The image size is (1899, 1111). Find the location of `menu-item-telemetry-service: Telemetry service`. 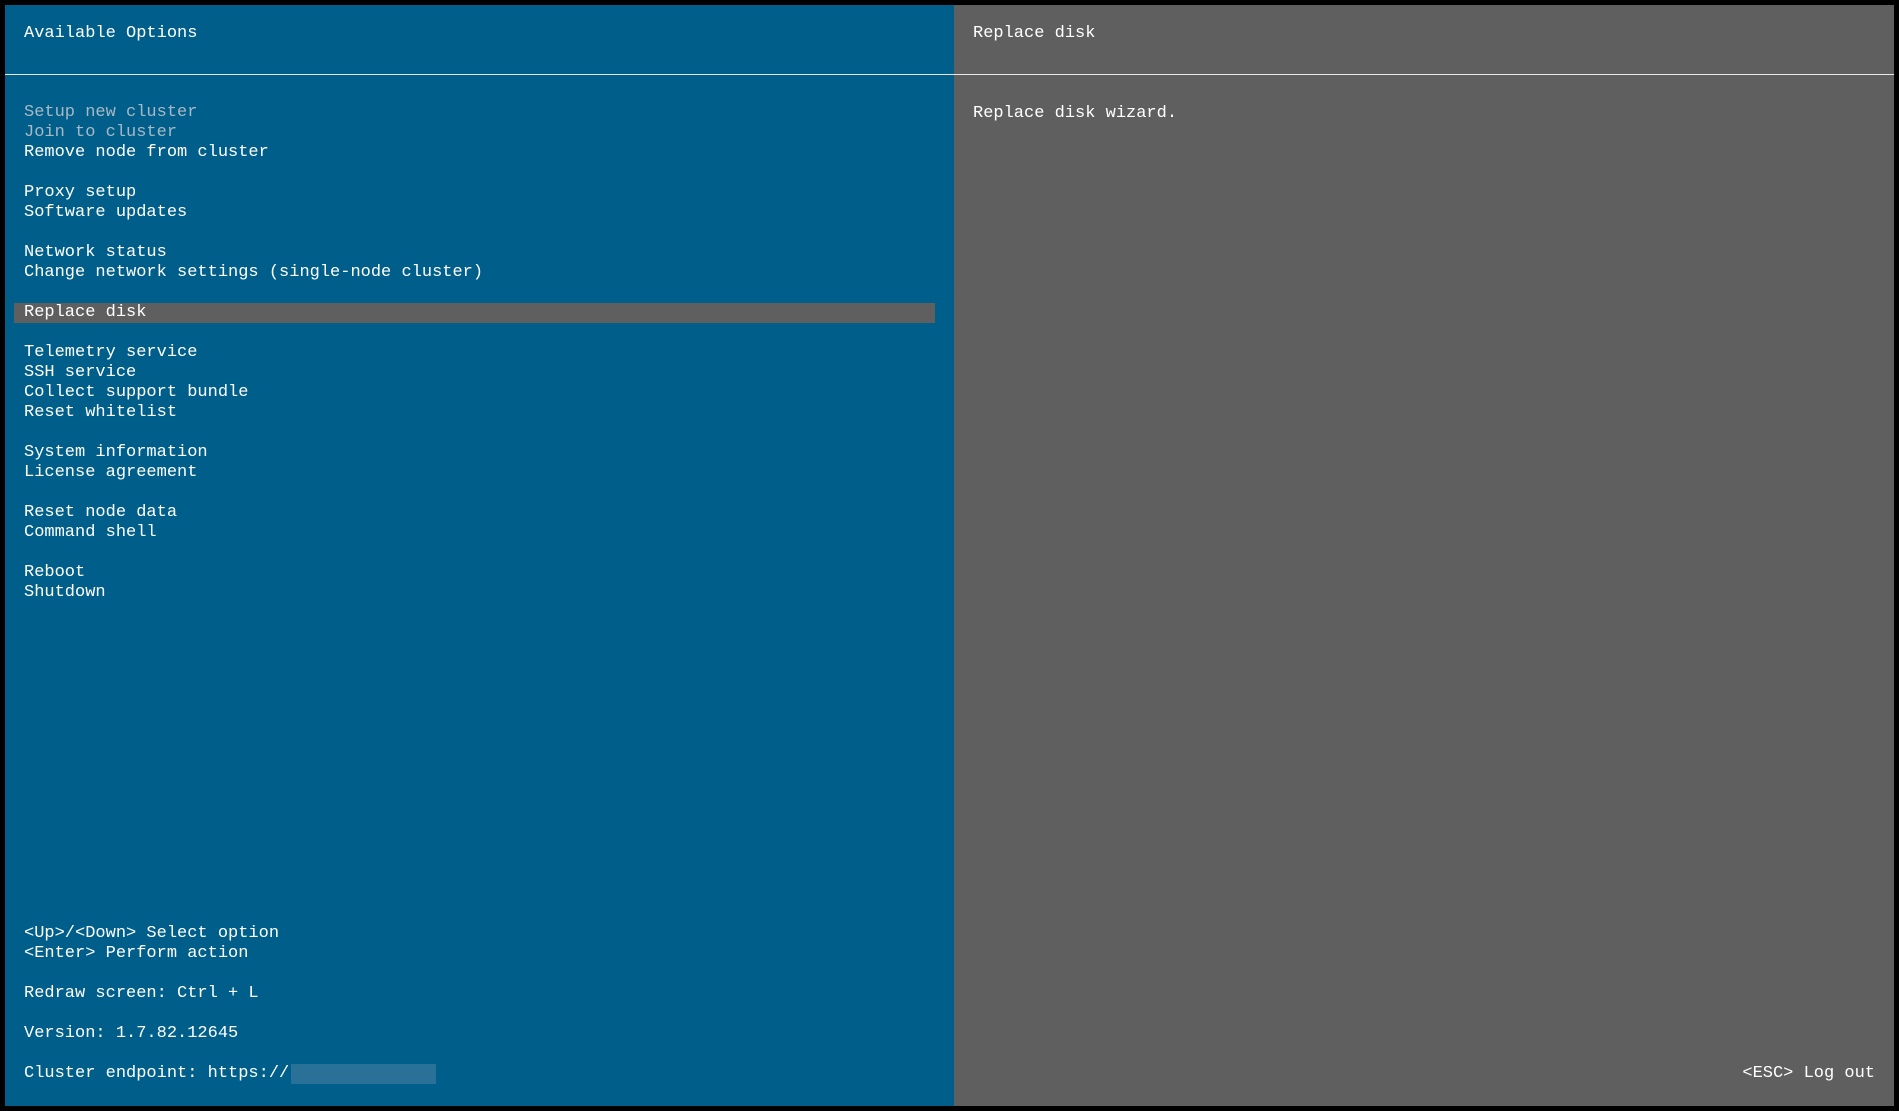

menu-item-telemetry-service: Telemetry service is located at coordinates (474, 353).